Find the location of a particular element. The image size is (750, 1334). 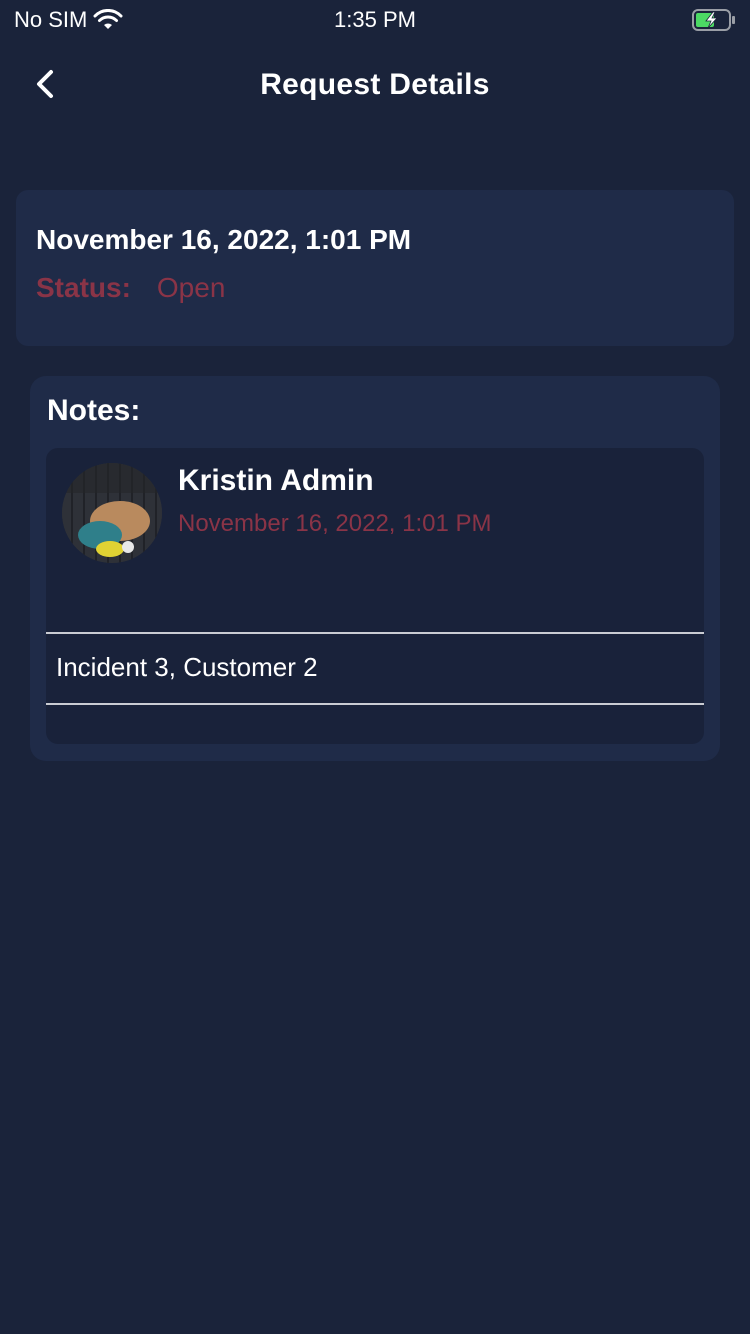

note-date: November 16, 2022, 1:01 PM is located at coordinates (335, 523).